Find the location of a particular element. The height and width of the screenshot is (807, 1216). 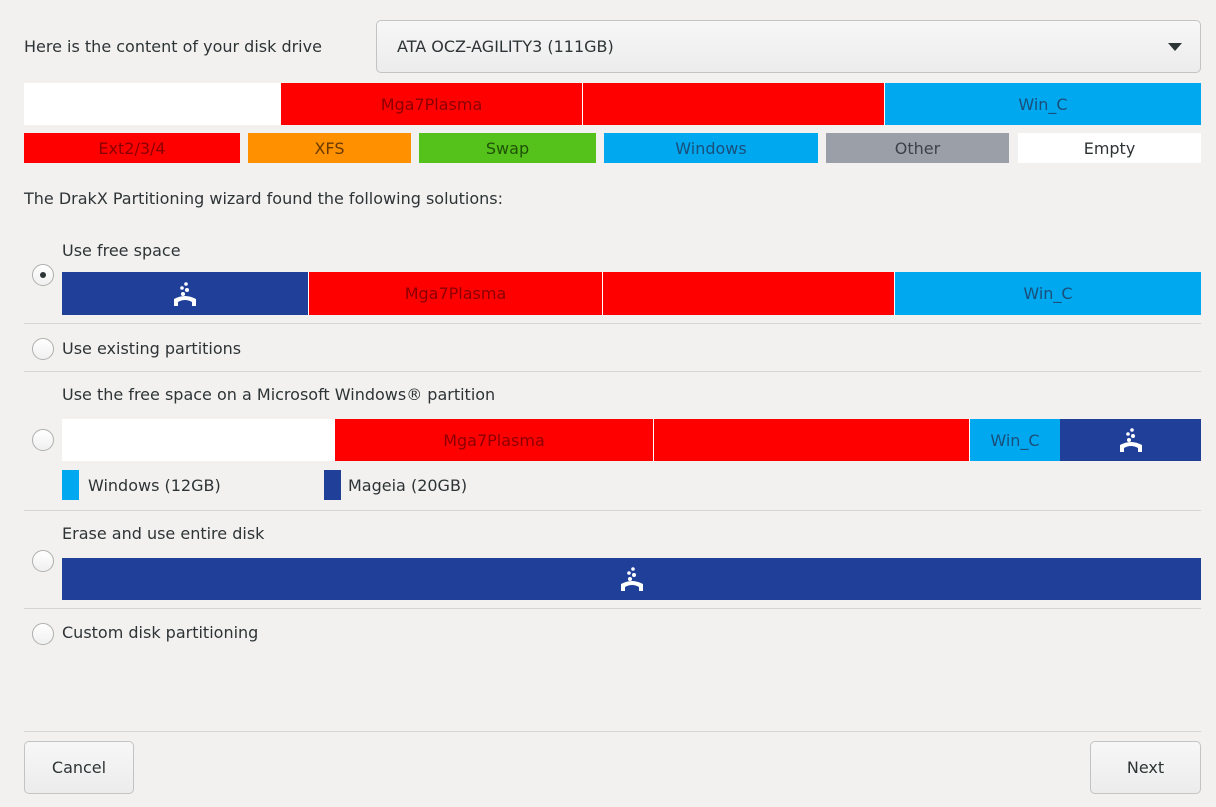

mageia-size-label: Mageia (20GB) is located at coordinates (408, 485).